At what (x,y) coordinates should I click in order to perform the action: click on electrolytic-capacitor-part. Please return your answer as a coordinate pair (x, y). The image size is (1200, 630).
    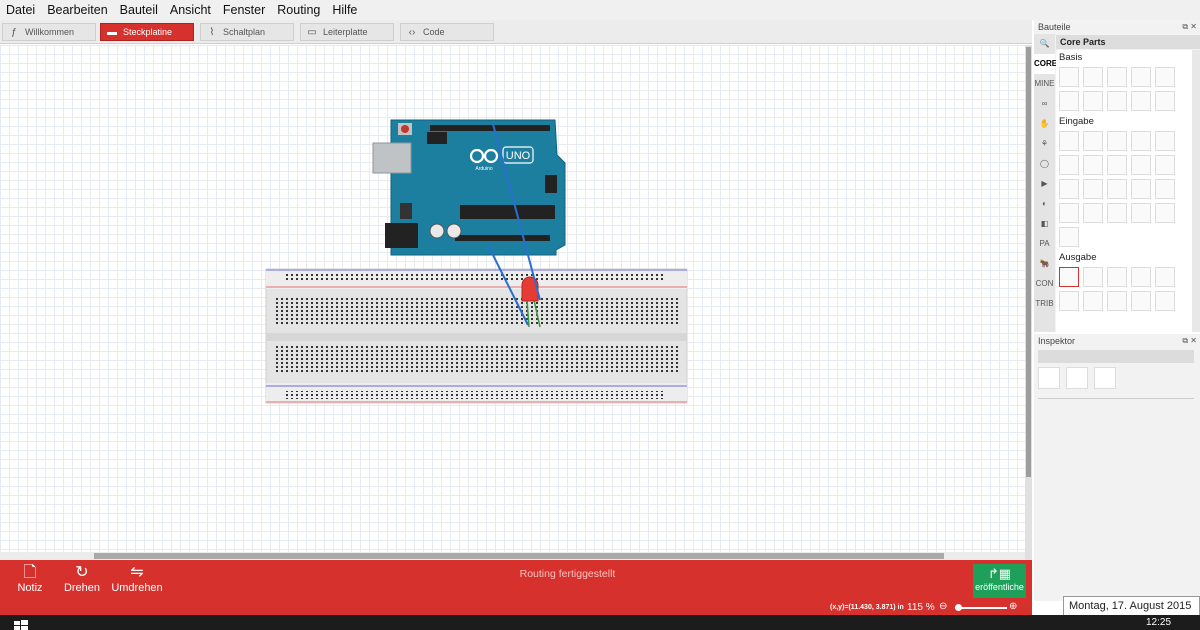
    Looking at the image, I should click on (1141, 77).